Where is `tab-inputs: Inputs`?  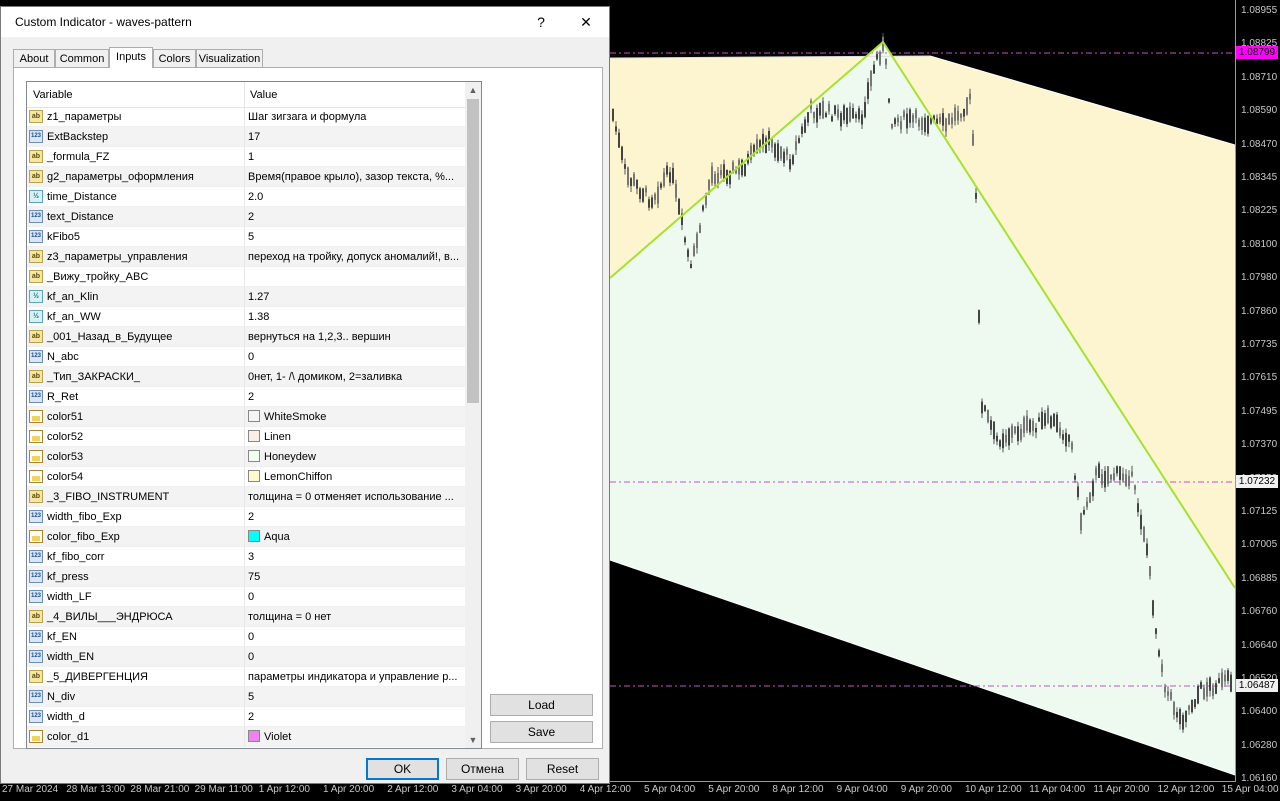
tab-inputs: Inputs is located at coordinates (131, 57).